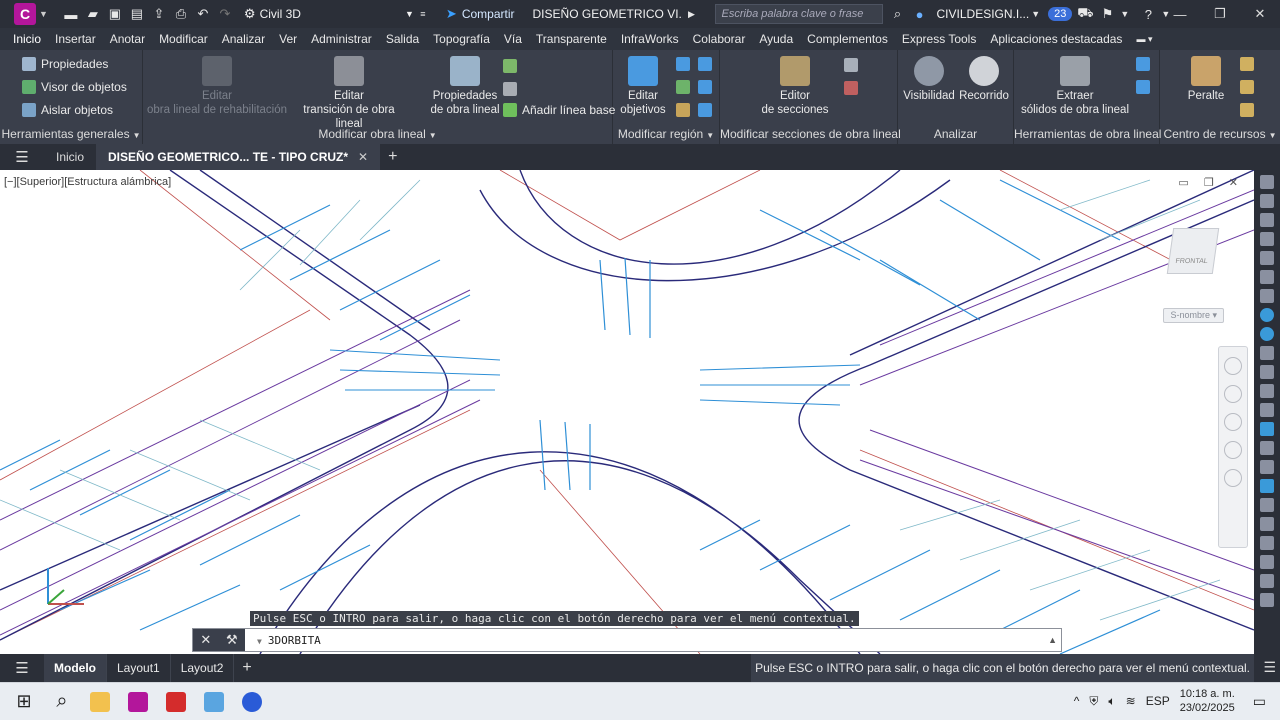  Describe the element at coordinates (1107, 14) in the screenshot. I see `app-store-icon: ⚑` at that location.